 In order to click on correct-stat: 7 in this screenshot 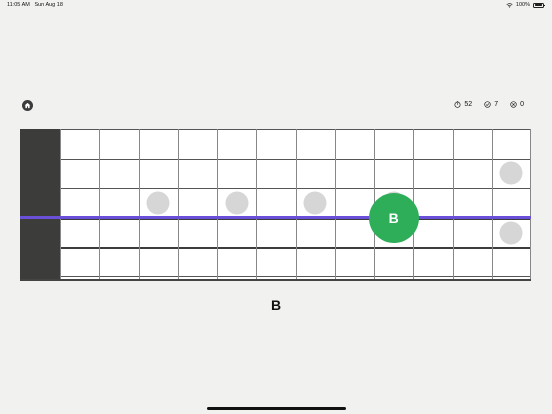, I will do `click(491, 104)`.